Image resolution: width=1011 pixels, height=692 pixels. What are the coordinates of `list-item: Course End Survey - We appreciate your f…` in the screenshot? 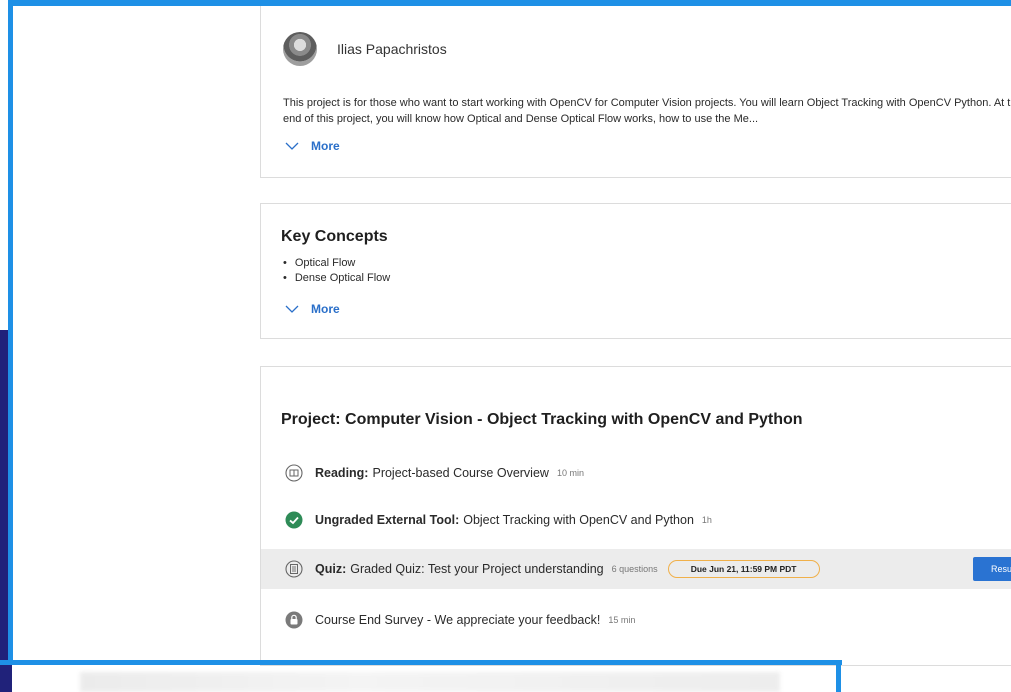 It's located at (636, 620).